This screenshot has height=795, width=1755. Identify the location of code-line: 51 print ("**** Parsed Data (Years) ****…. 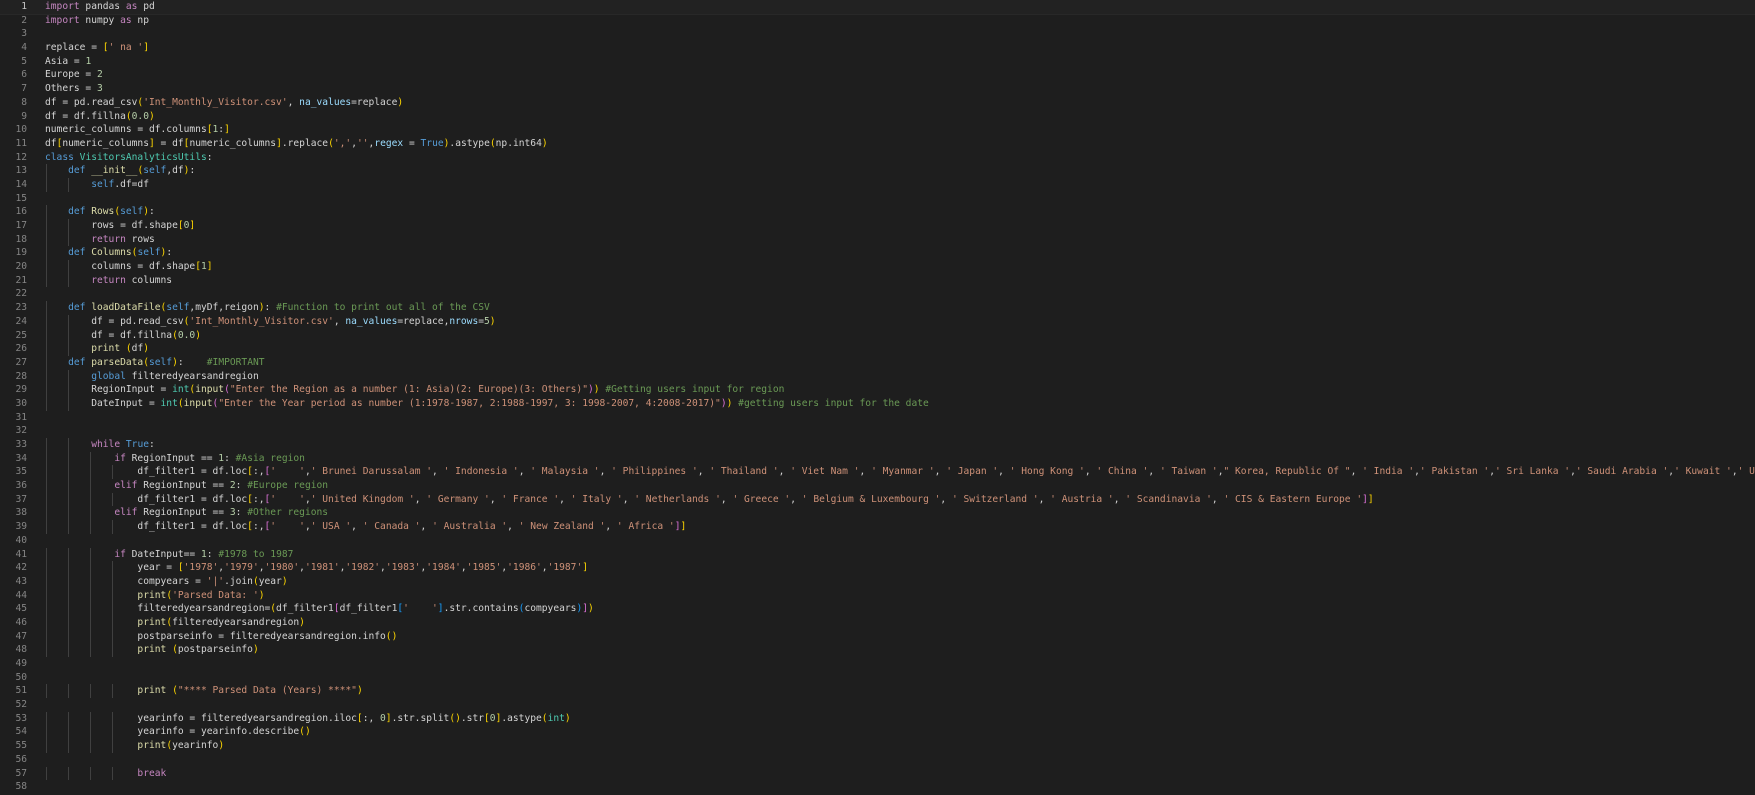
(877, 691).